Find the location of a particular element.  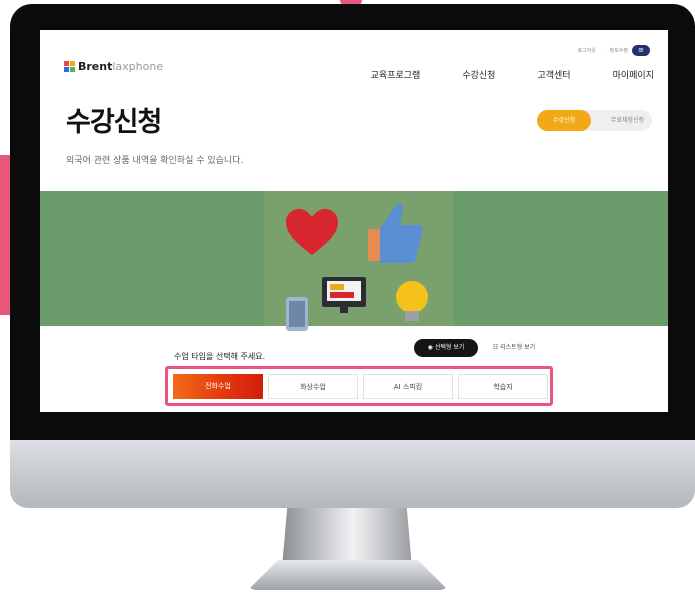

class-type-label: 수업 타입을 선택해 주세요. is located at coordinates (220, 356).